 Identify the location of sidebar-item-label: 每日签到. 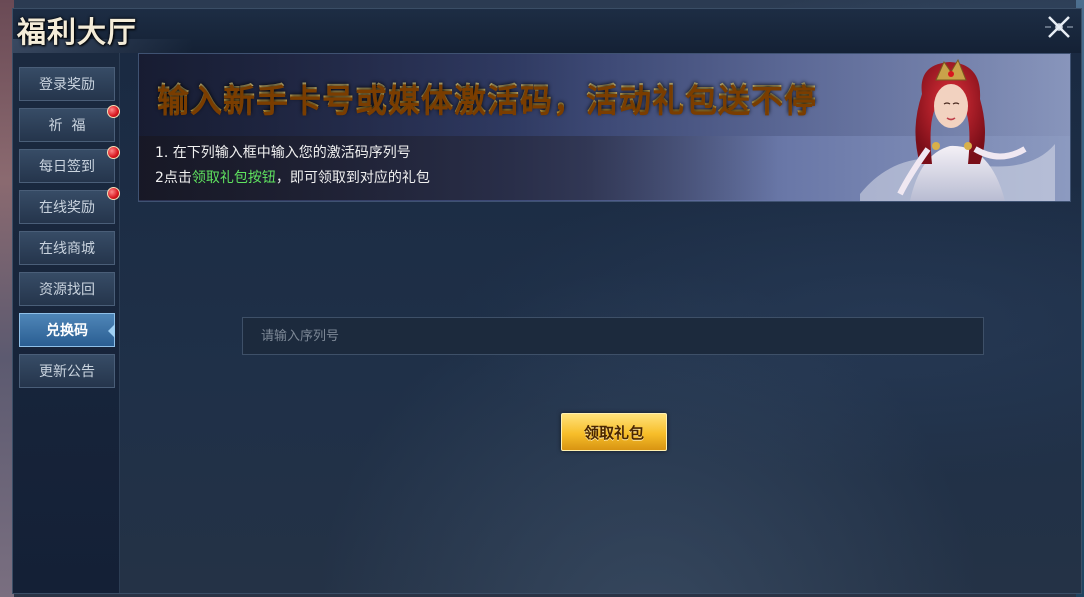
(67, 167).